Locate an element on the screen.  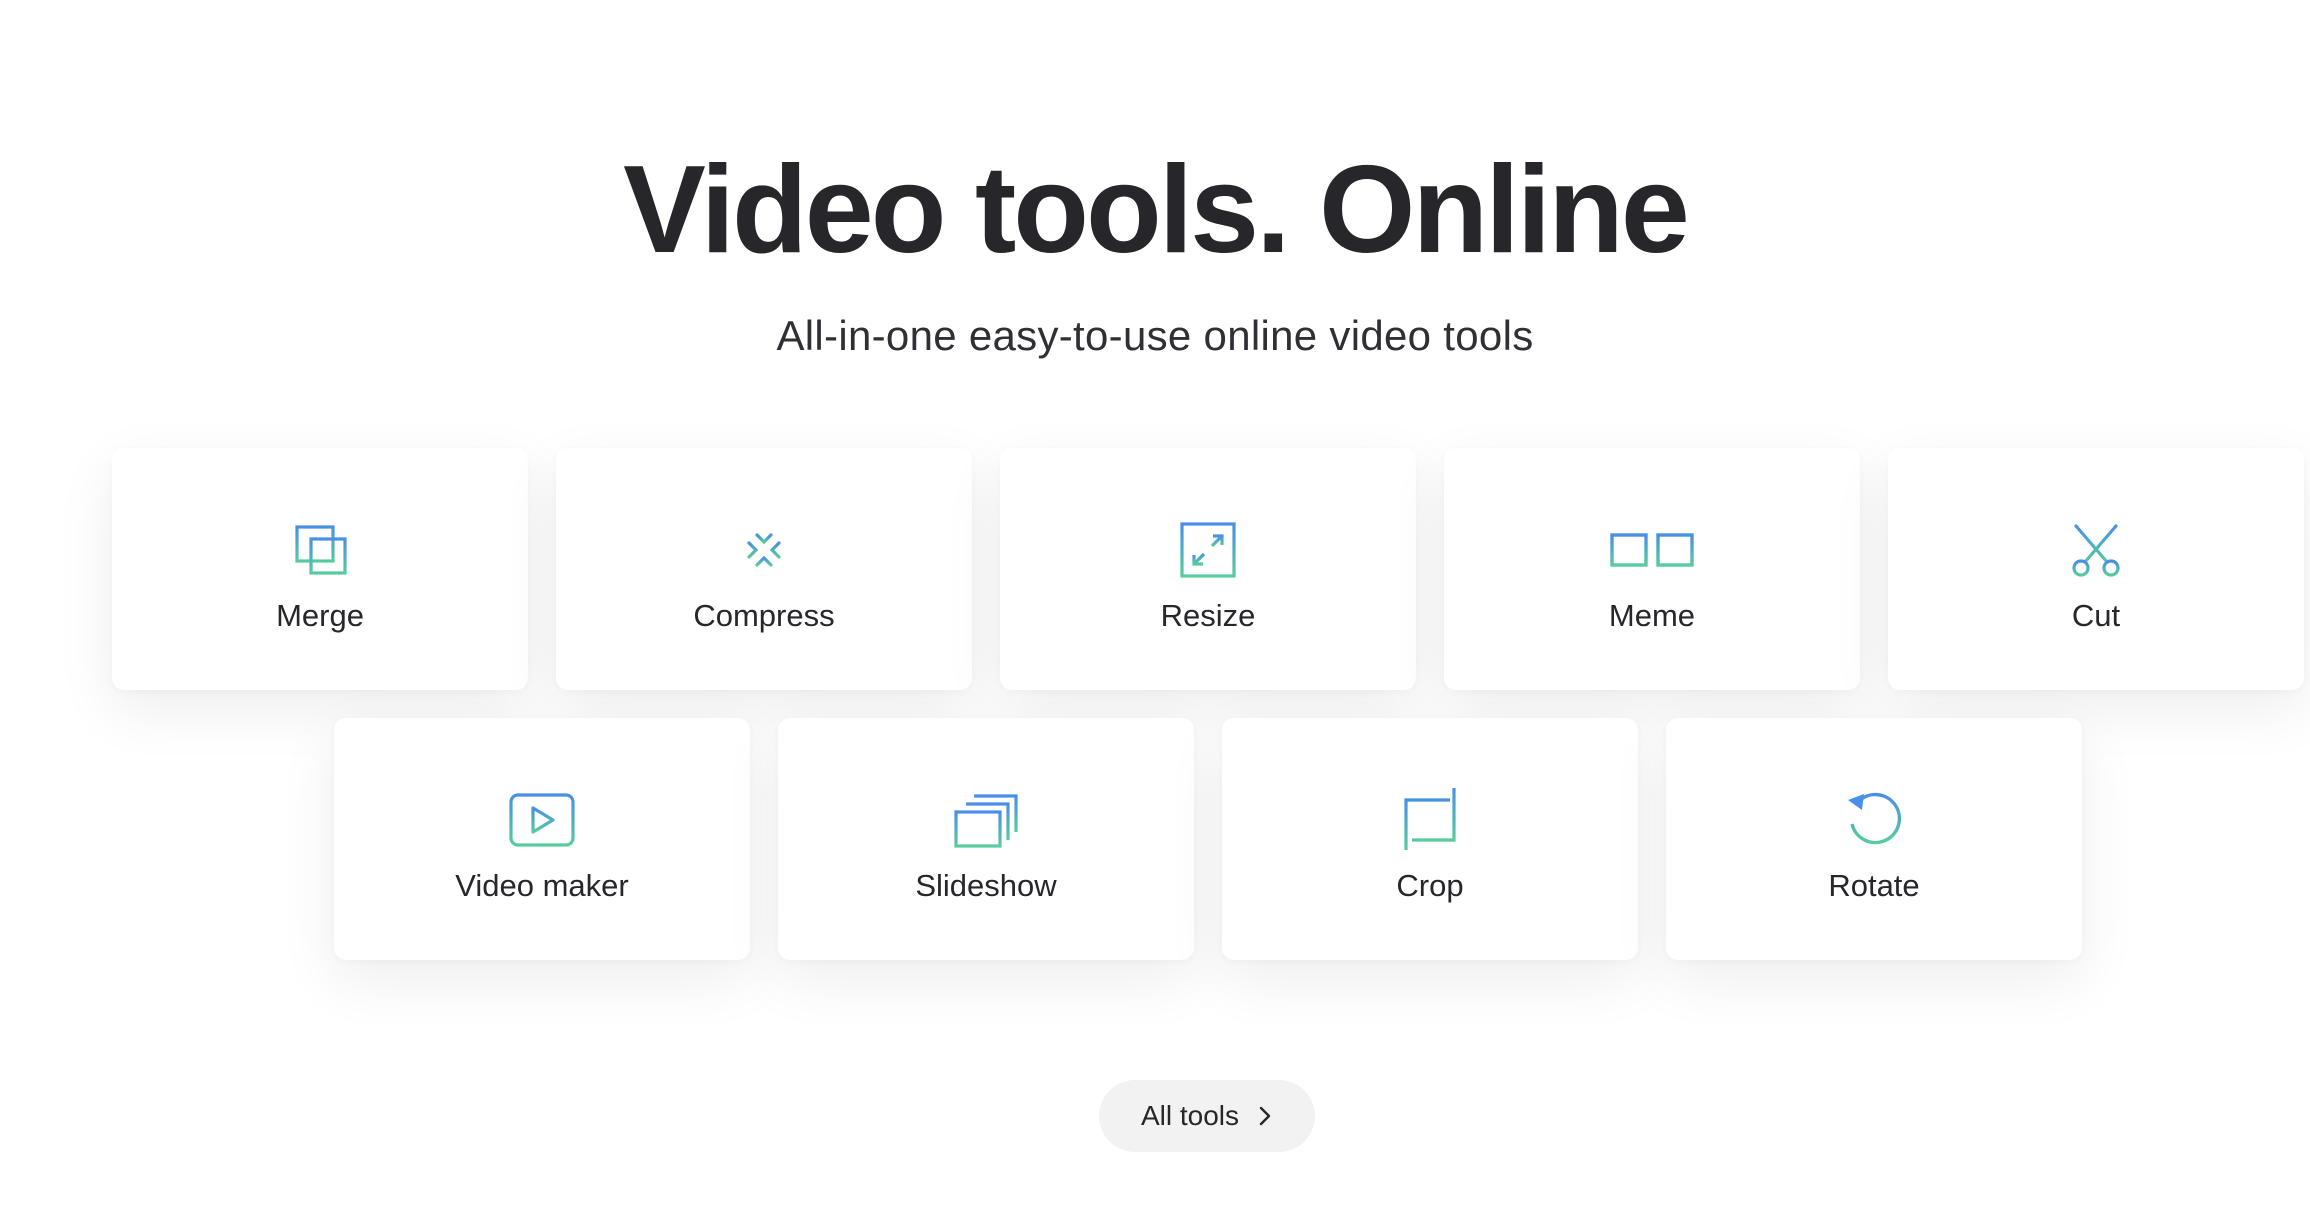
crop-icon is located at coordinates (1430, 820).